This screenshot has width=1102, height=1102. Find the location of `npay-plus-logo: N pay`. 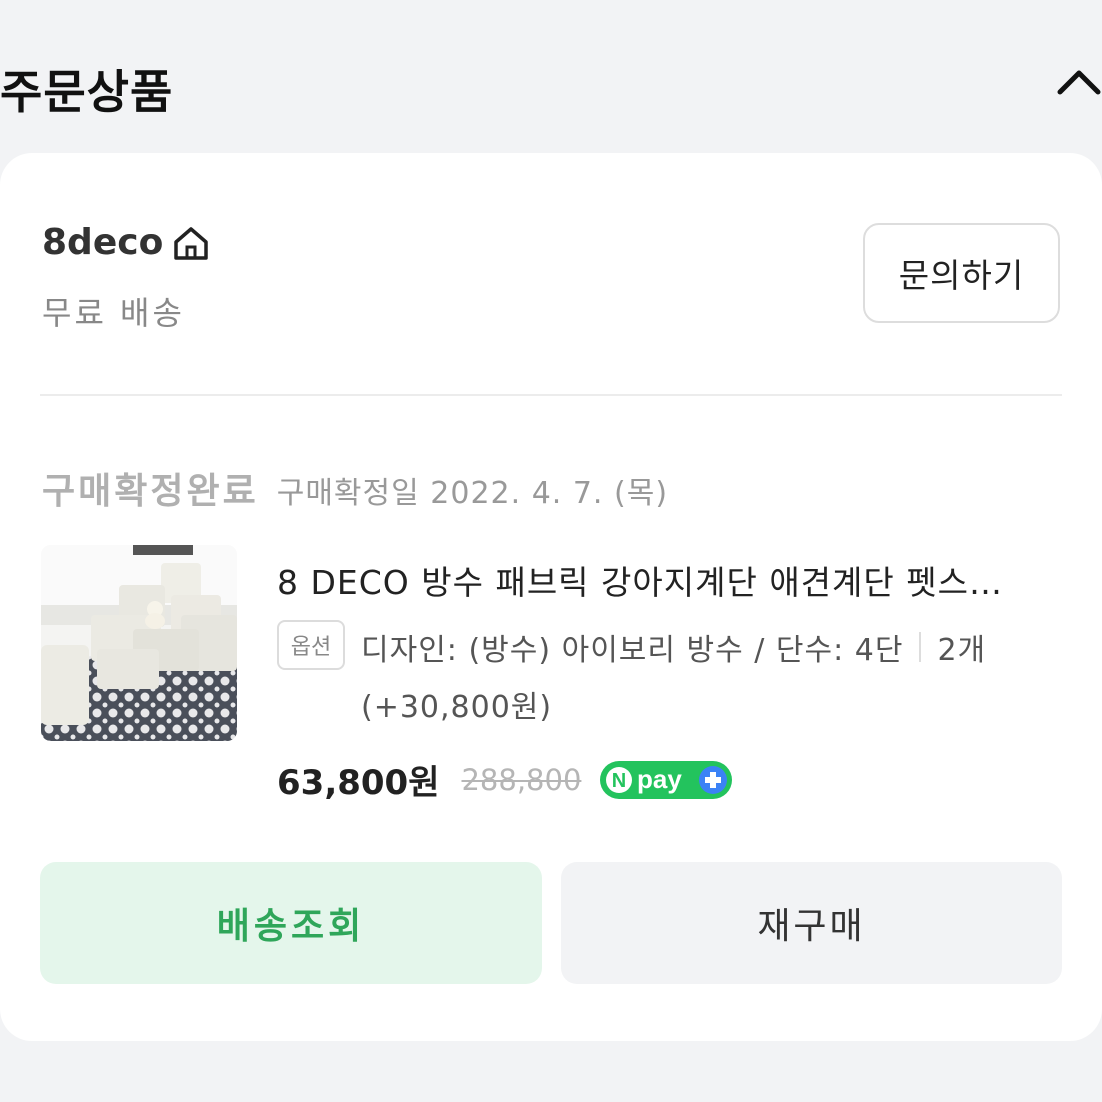

npay-plus-logo: N pay is located at coordinates (666, 779).